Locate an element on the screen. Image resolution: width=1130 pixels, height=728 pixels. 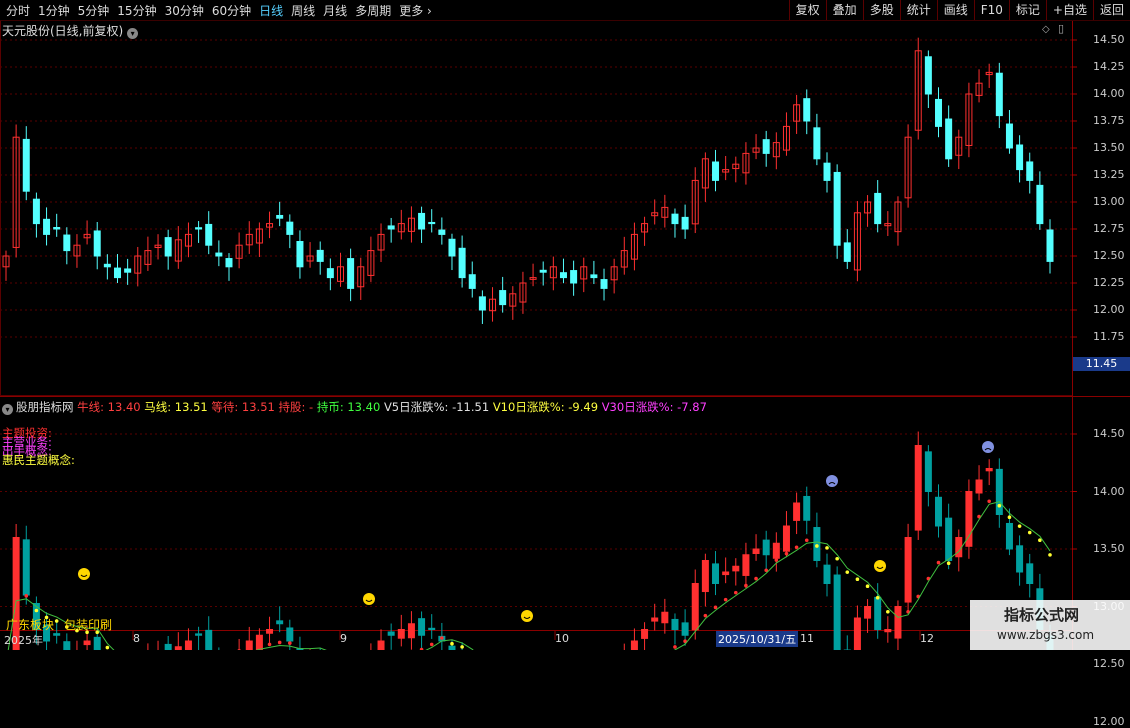
toolbar-action-1: 叠加 is located at coordinates (844, 10).